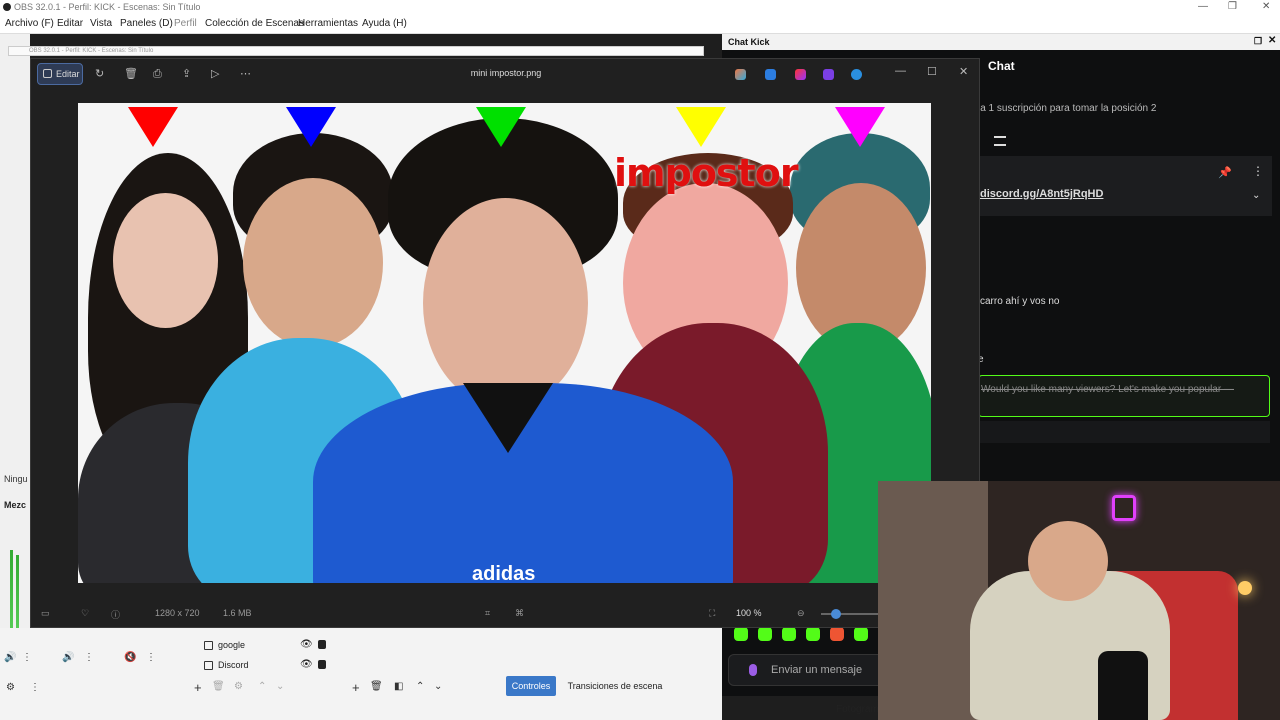  I want to click on source-name: google, so click(232, 645).